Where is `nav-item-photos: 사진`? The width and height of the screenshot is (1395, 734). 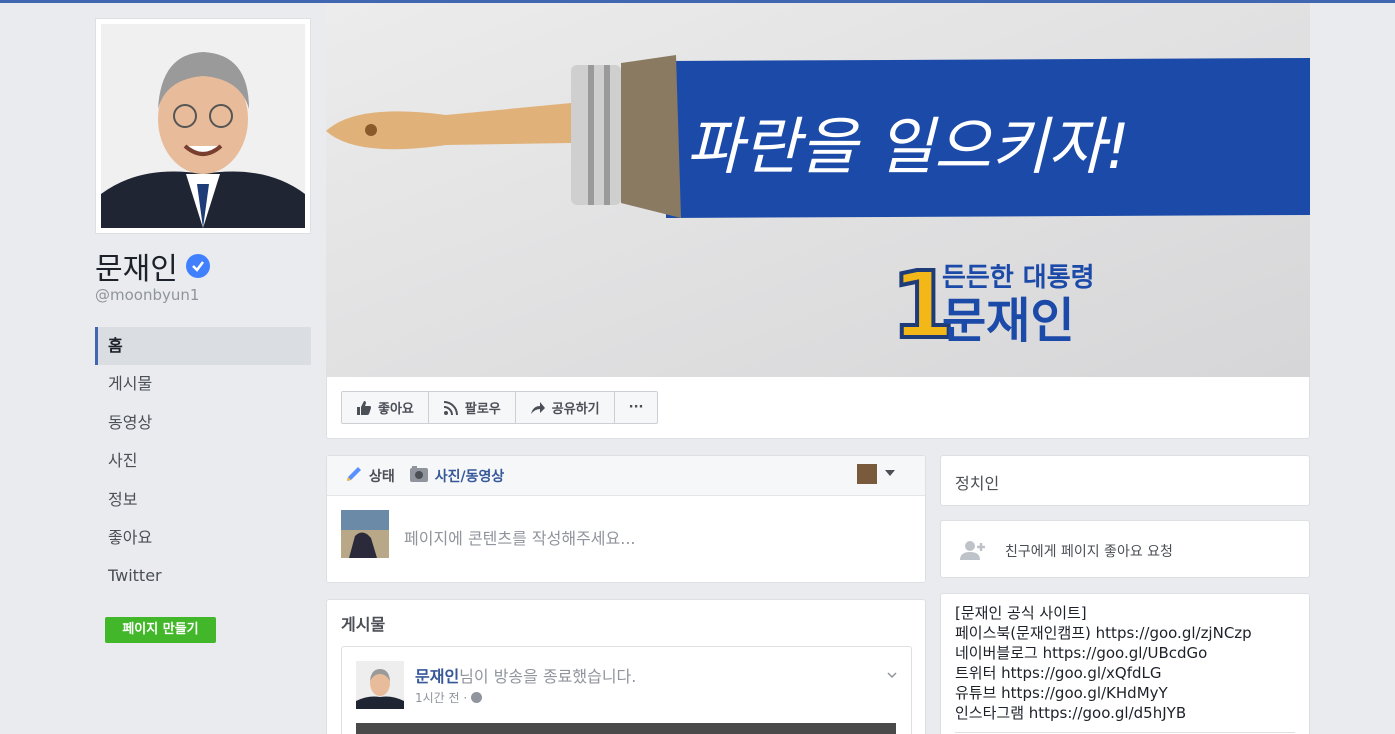 nav-item-photos: 사진 is located at coordinates (203, 461).